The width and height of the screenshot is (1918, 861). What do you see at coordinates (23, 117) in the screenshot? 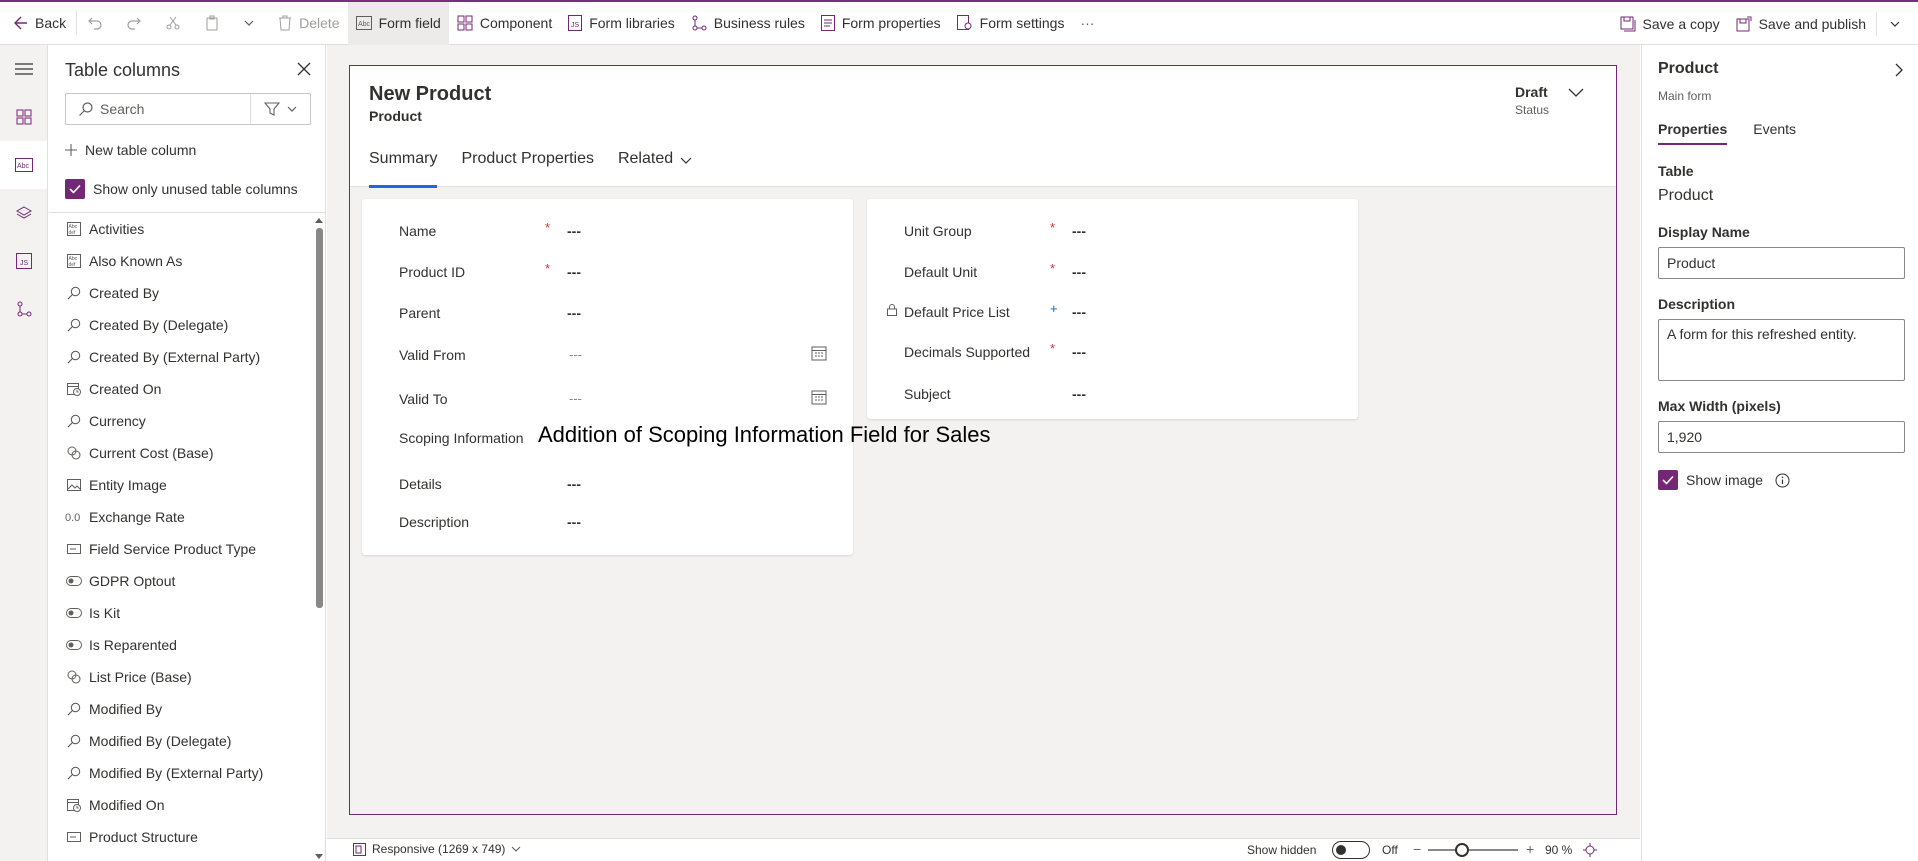
I see `rail-components` at bounding box center [23, 117].